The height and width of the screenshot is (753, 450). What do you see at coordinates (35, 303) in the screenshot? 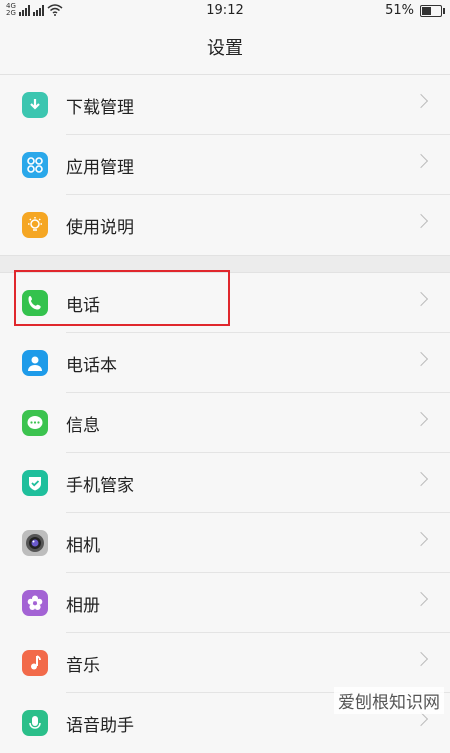
I see `phone-icon` at bounding box center [35, 303].